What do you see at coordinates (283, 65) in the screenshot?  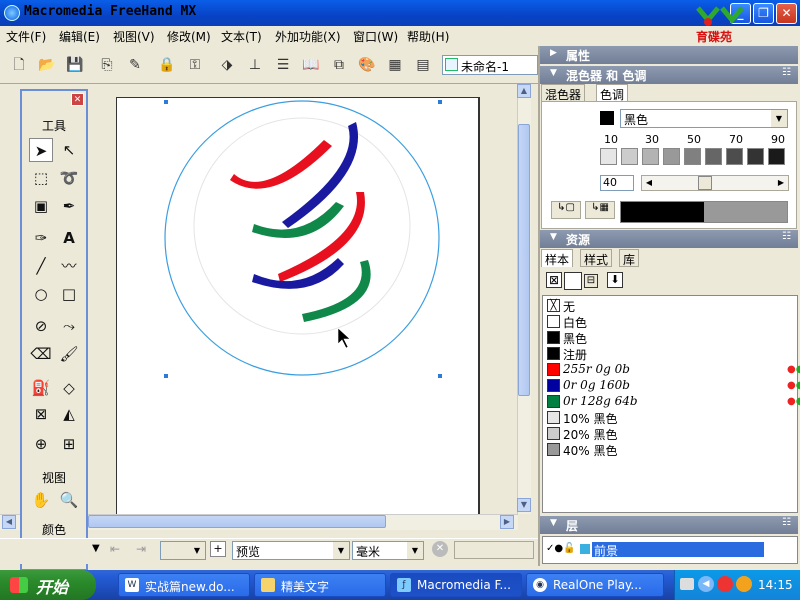 I see `text-flow-icon: ☰` at bounding box center [283, 65].